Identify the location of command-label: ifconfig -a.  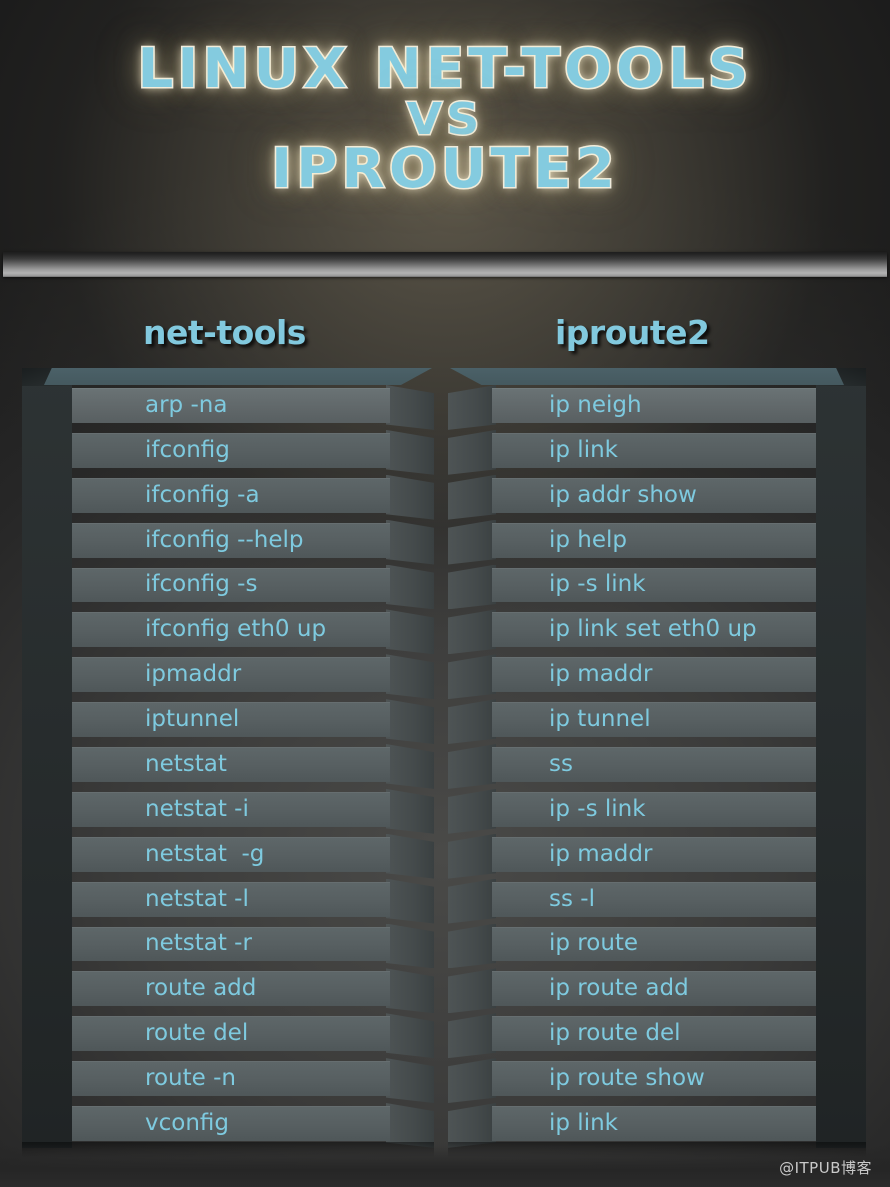
(202, 494).